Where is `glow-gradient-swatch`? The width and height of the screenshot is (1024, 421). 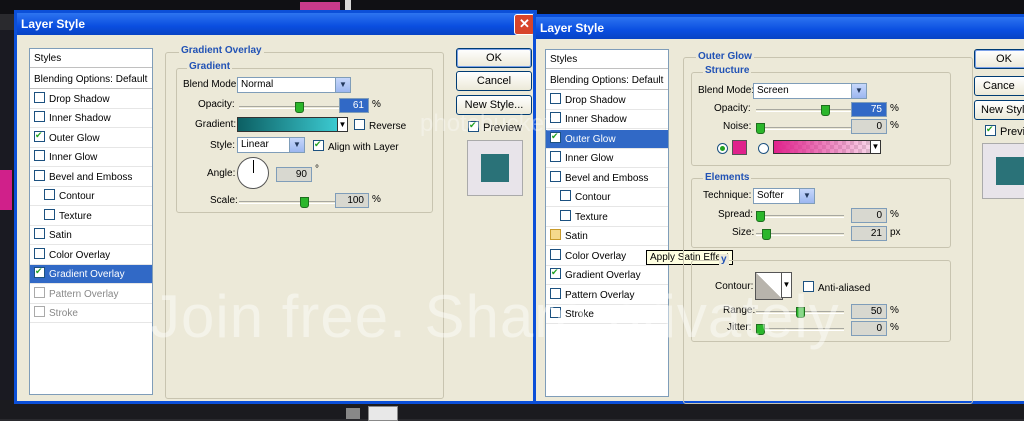 glow-gradient-swatch is located at coordinates (825, 147).